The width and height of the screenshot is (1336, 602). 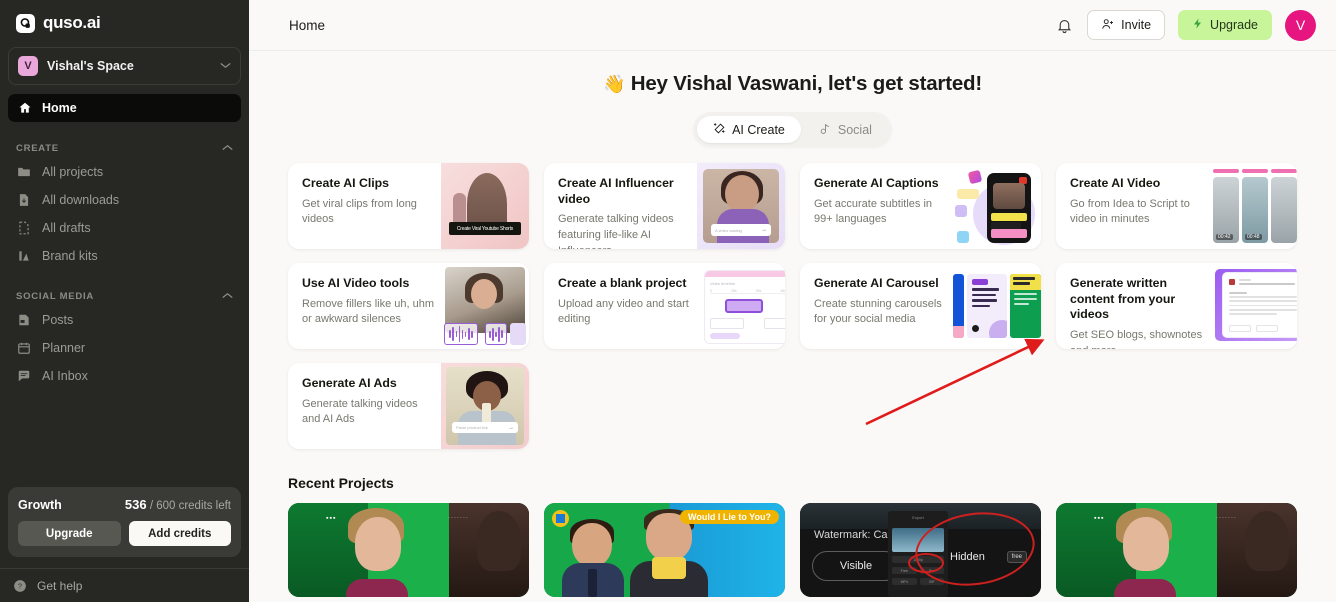 I want to click on card-thumbnail: A video casting →, so click(x=741, y=206).